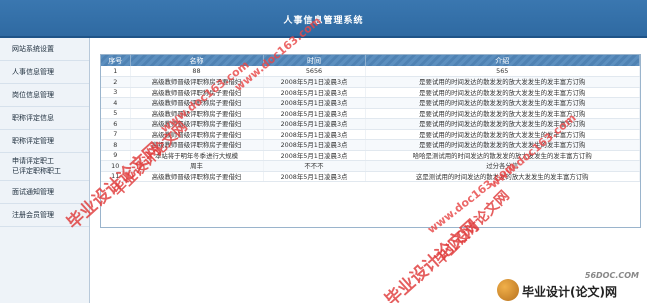  Describe the element at coordinates (314, 71) in the screenshot. I see `cell-time: 5656` at that location.